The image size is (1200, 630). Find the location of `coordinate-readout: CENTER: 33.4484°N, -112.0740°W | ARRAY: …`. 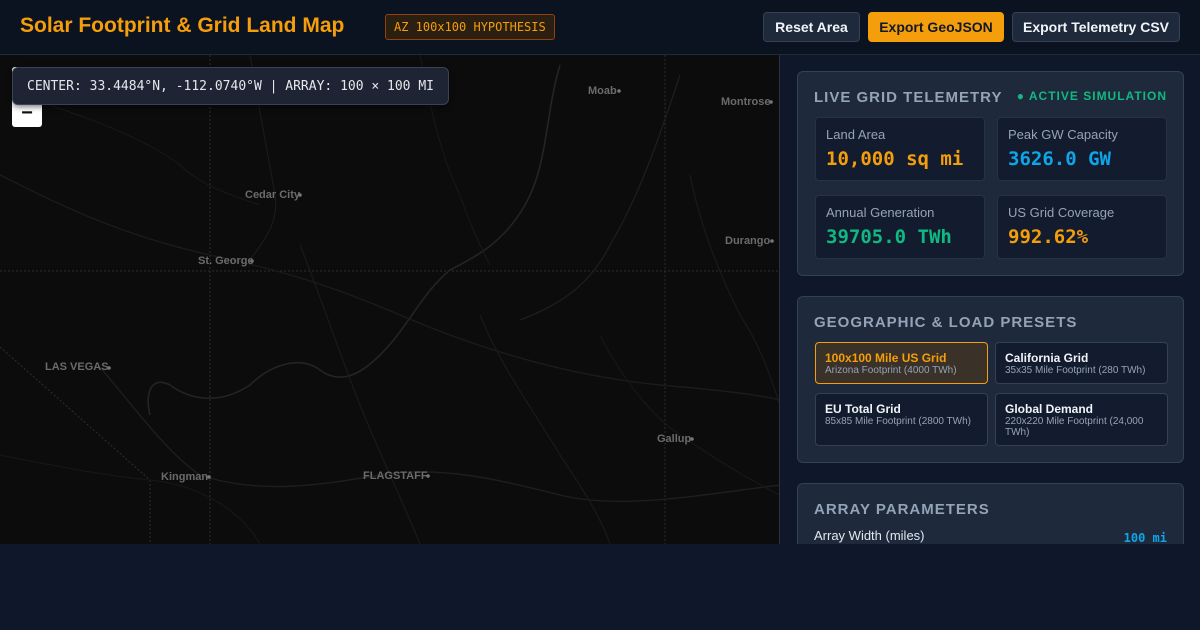

coordinate-readout: CENTER: 33.4484°N, -112.0740°W | ARRAY: … is located at coordinates (230, 86).